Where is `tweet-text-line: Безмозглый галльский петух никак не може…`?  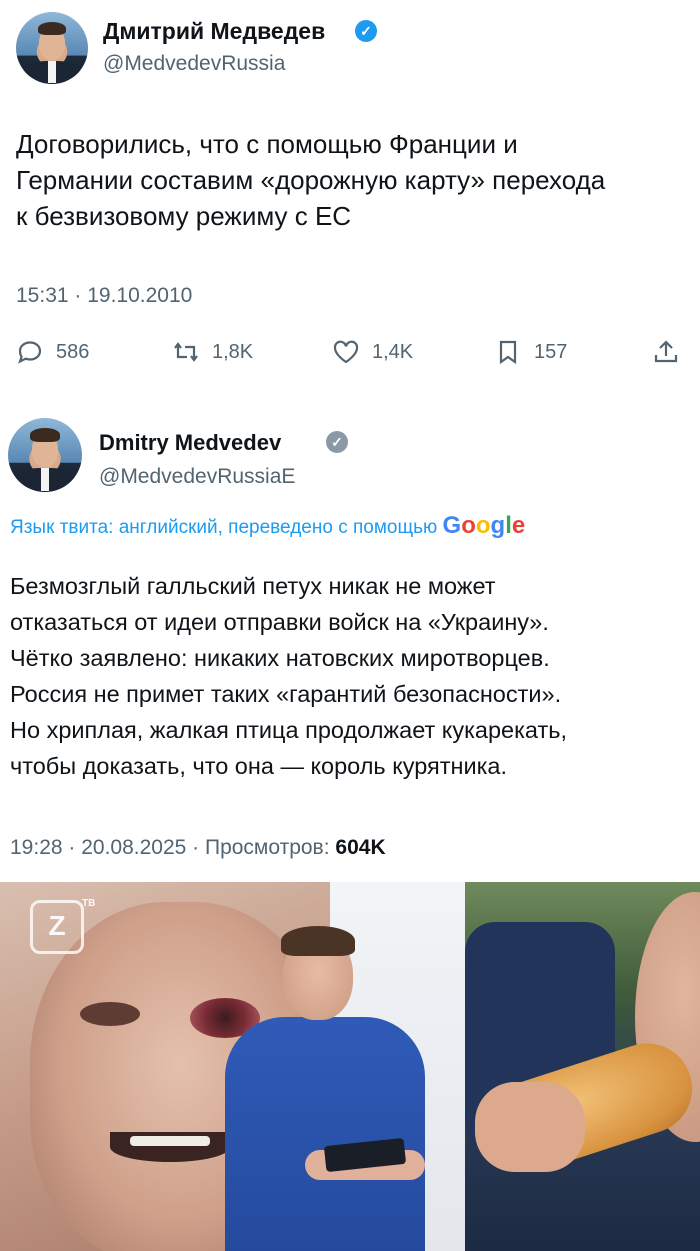 tweet-text-line: Безмозглый галльский петух никак не може… is located at coordinates (253, 586).